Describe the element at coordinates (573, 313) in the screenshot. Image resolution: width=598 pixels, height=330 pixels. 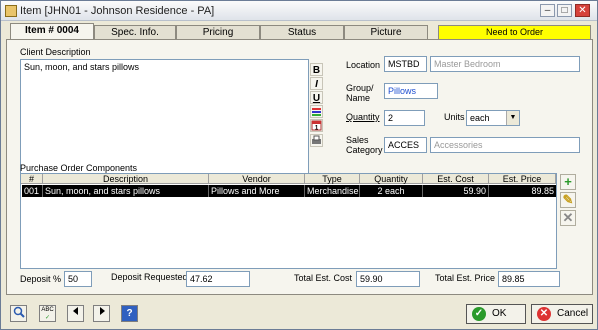
I see `cancel-label: Cancel` at that location.